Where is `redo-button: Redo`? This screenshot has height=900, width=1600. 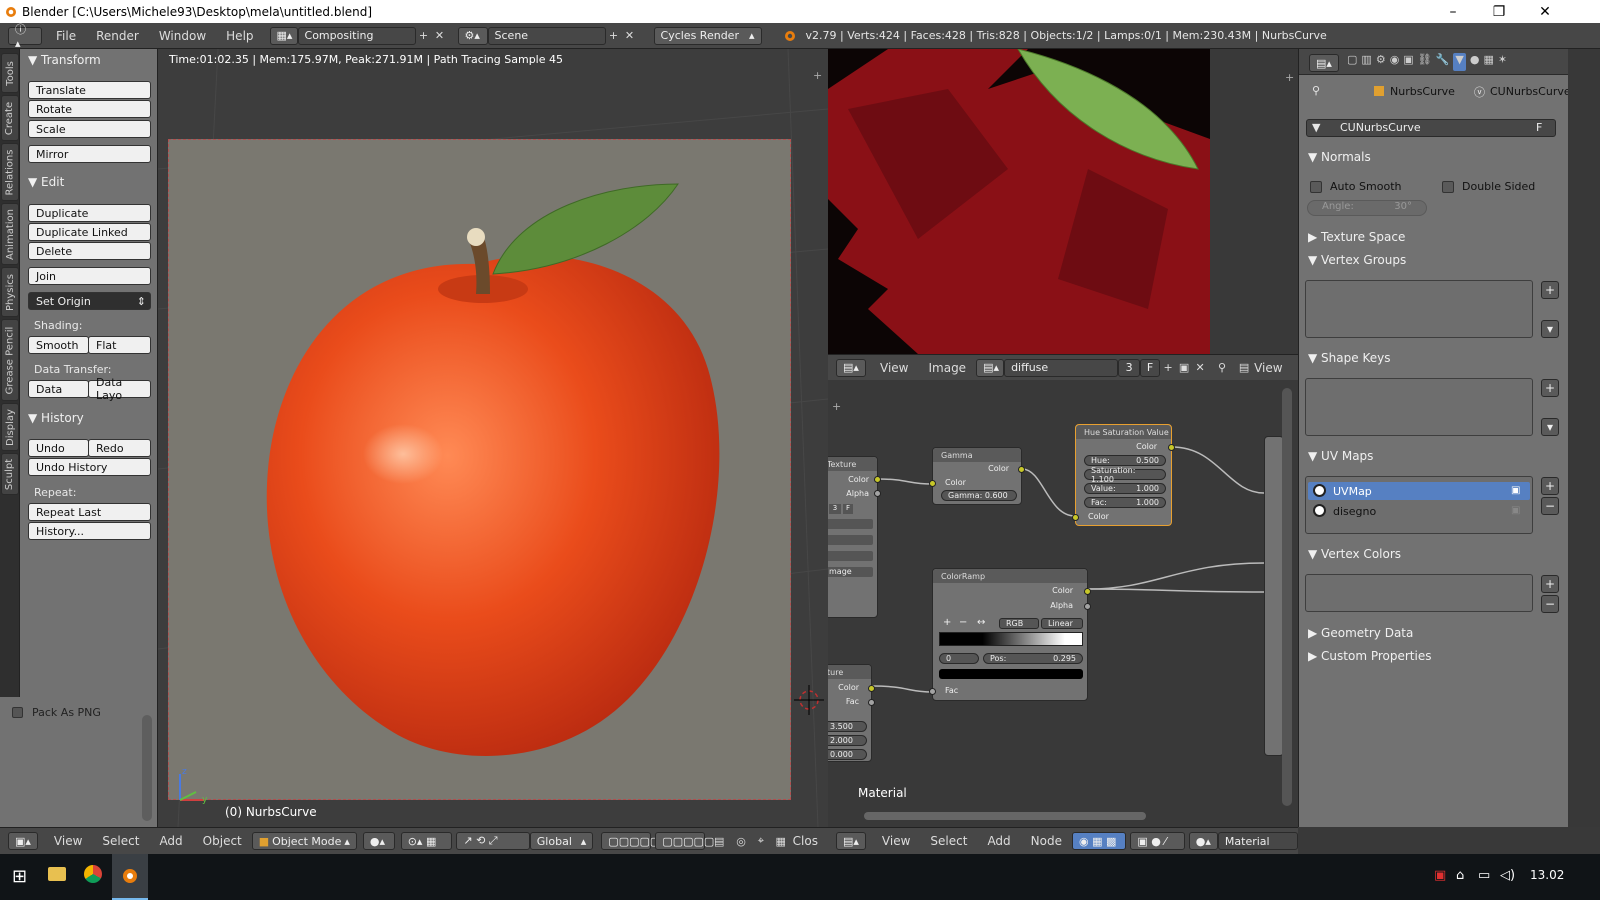
redo-button: Redo is located at coordinates (119, 448).